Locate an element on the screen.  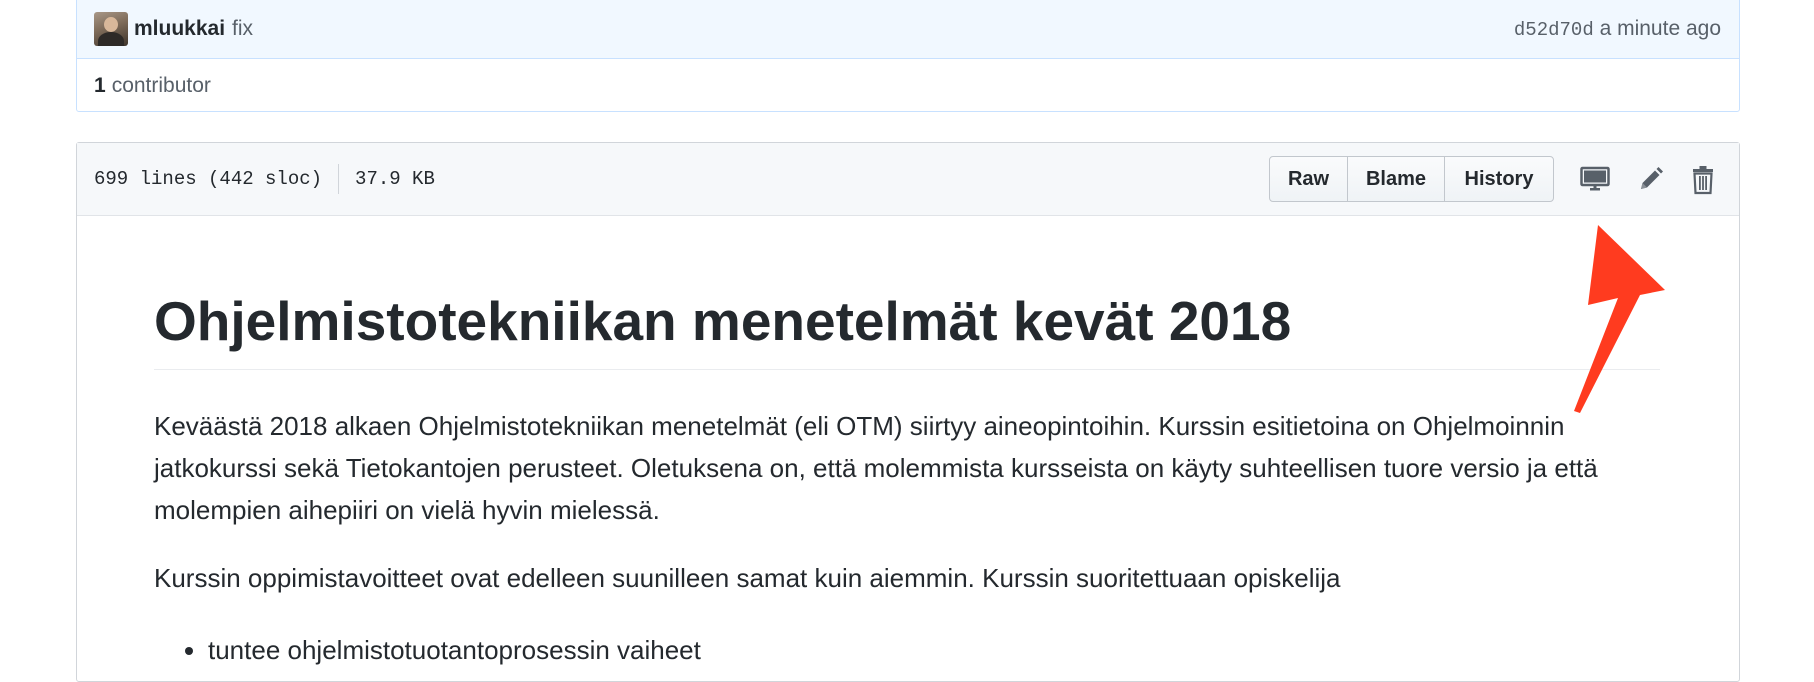
contributors-row: 1 contributor is located at coordinates (908, 86).